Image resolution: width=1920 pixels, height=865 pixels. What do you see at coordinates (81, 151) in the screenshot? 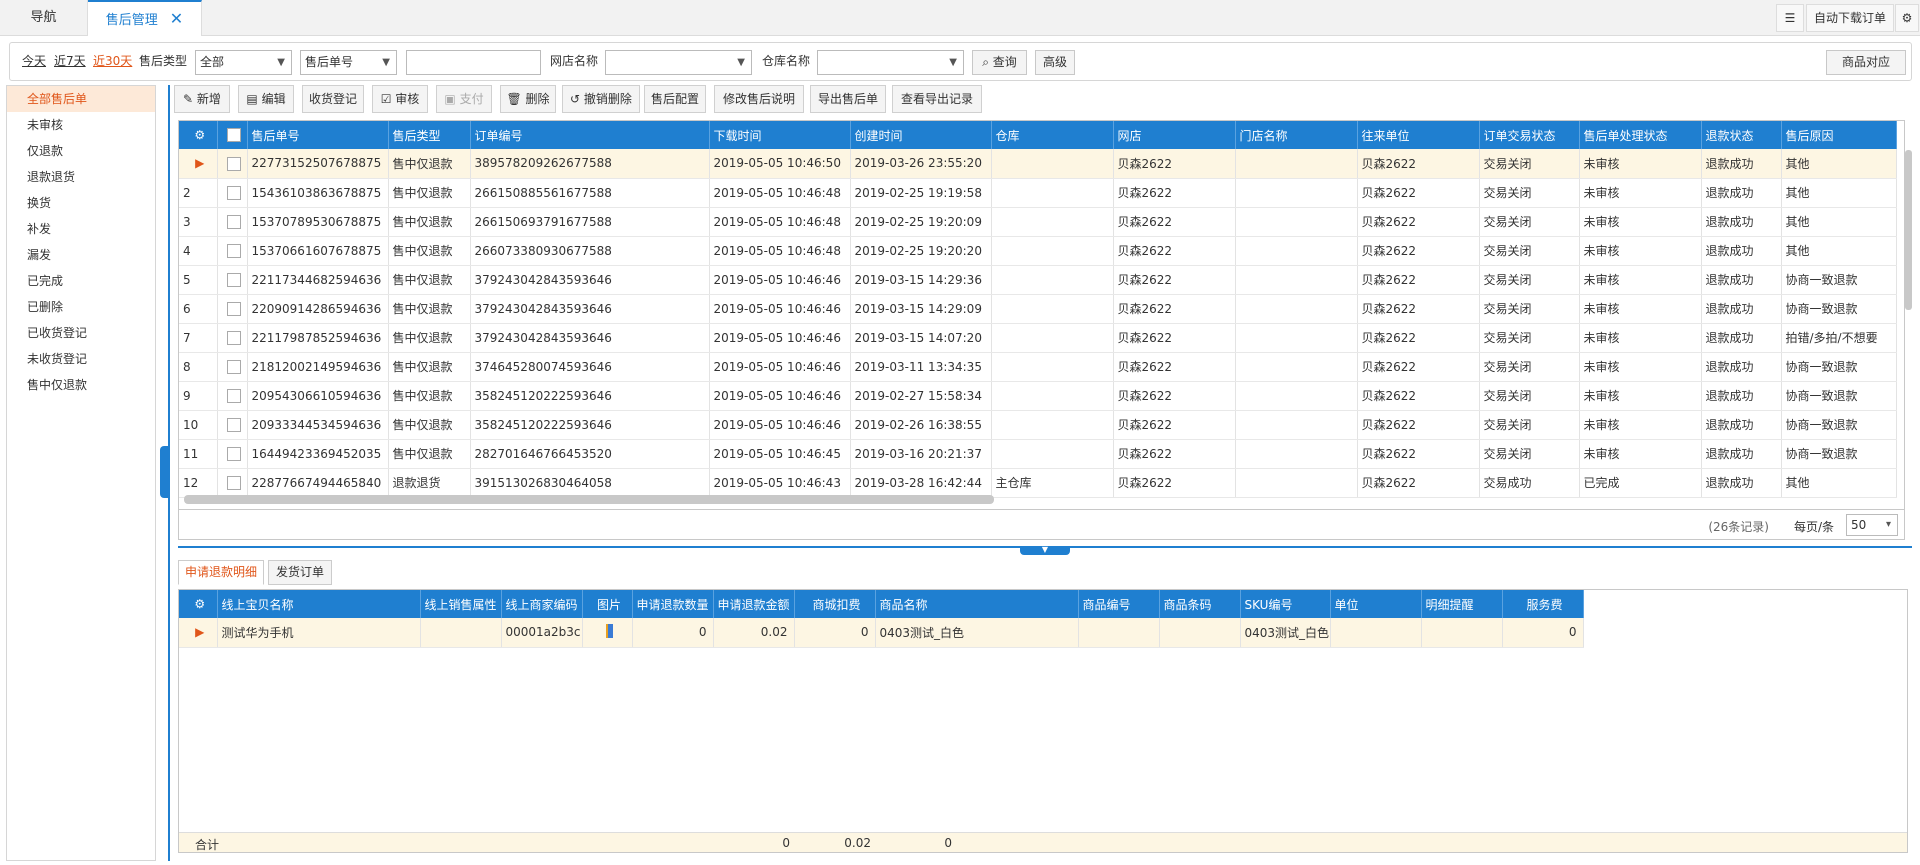
I see `sidebar-item-refund-only: 仅退款` at bounding box center [81, 151].